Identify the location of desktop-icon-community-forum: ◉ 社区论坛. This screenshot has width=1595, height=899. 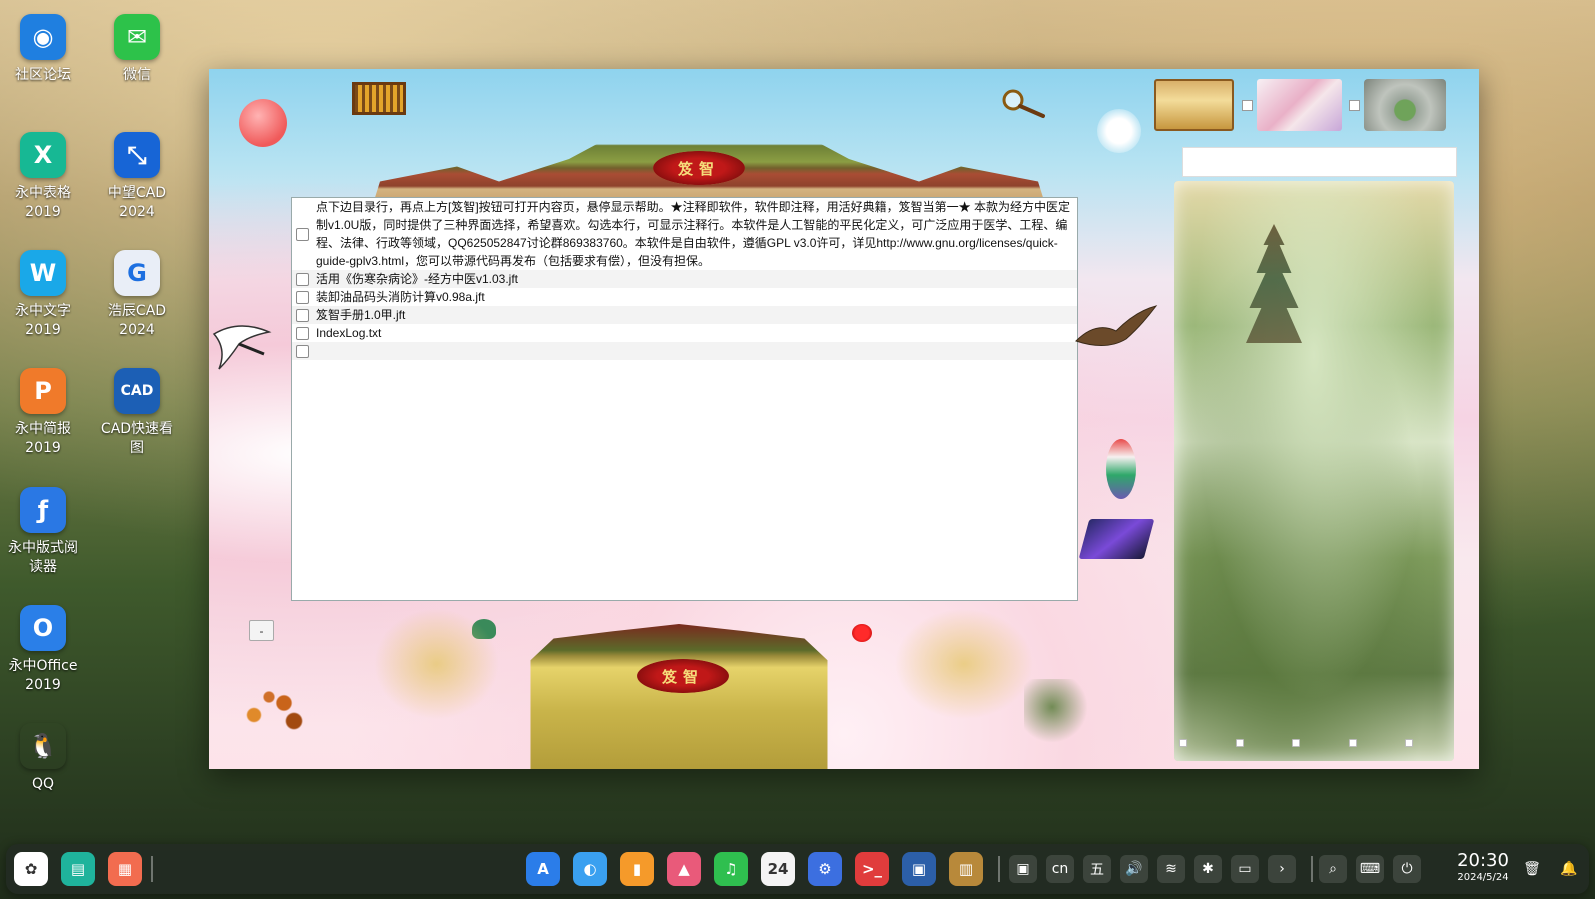
(43, 49).